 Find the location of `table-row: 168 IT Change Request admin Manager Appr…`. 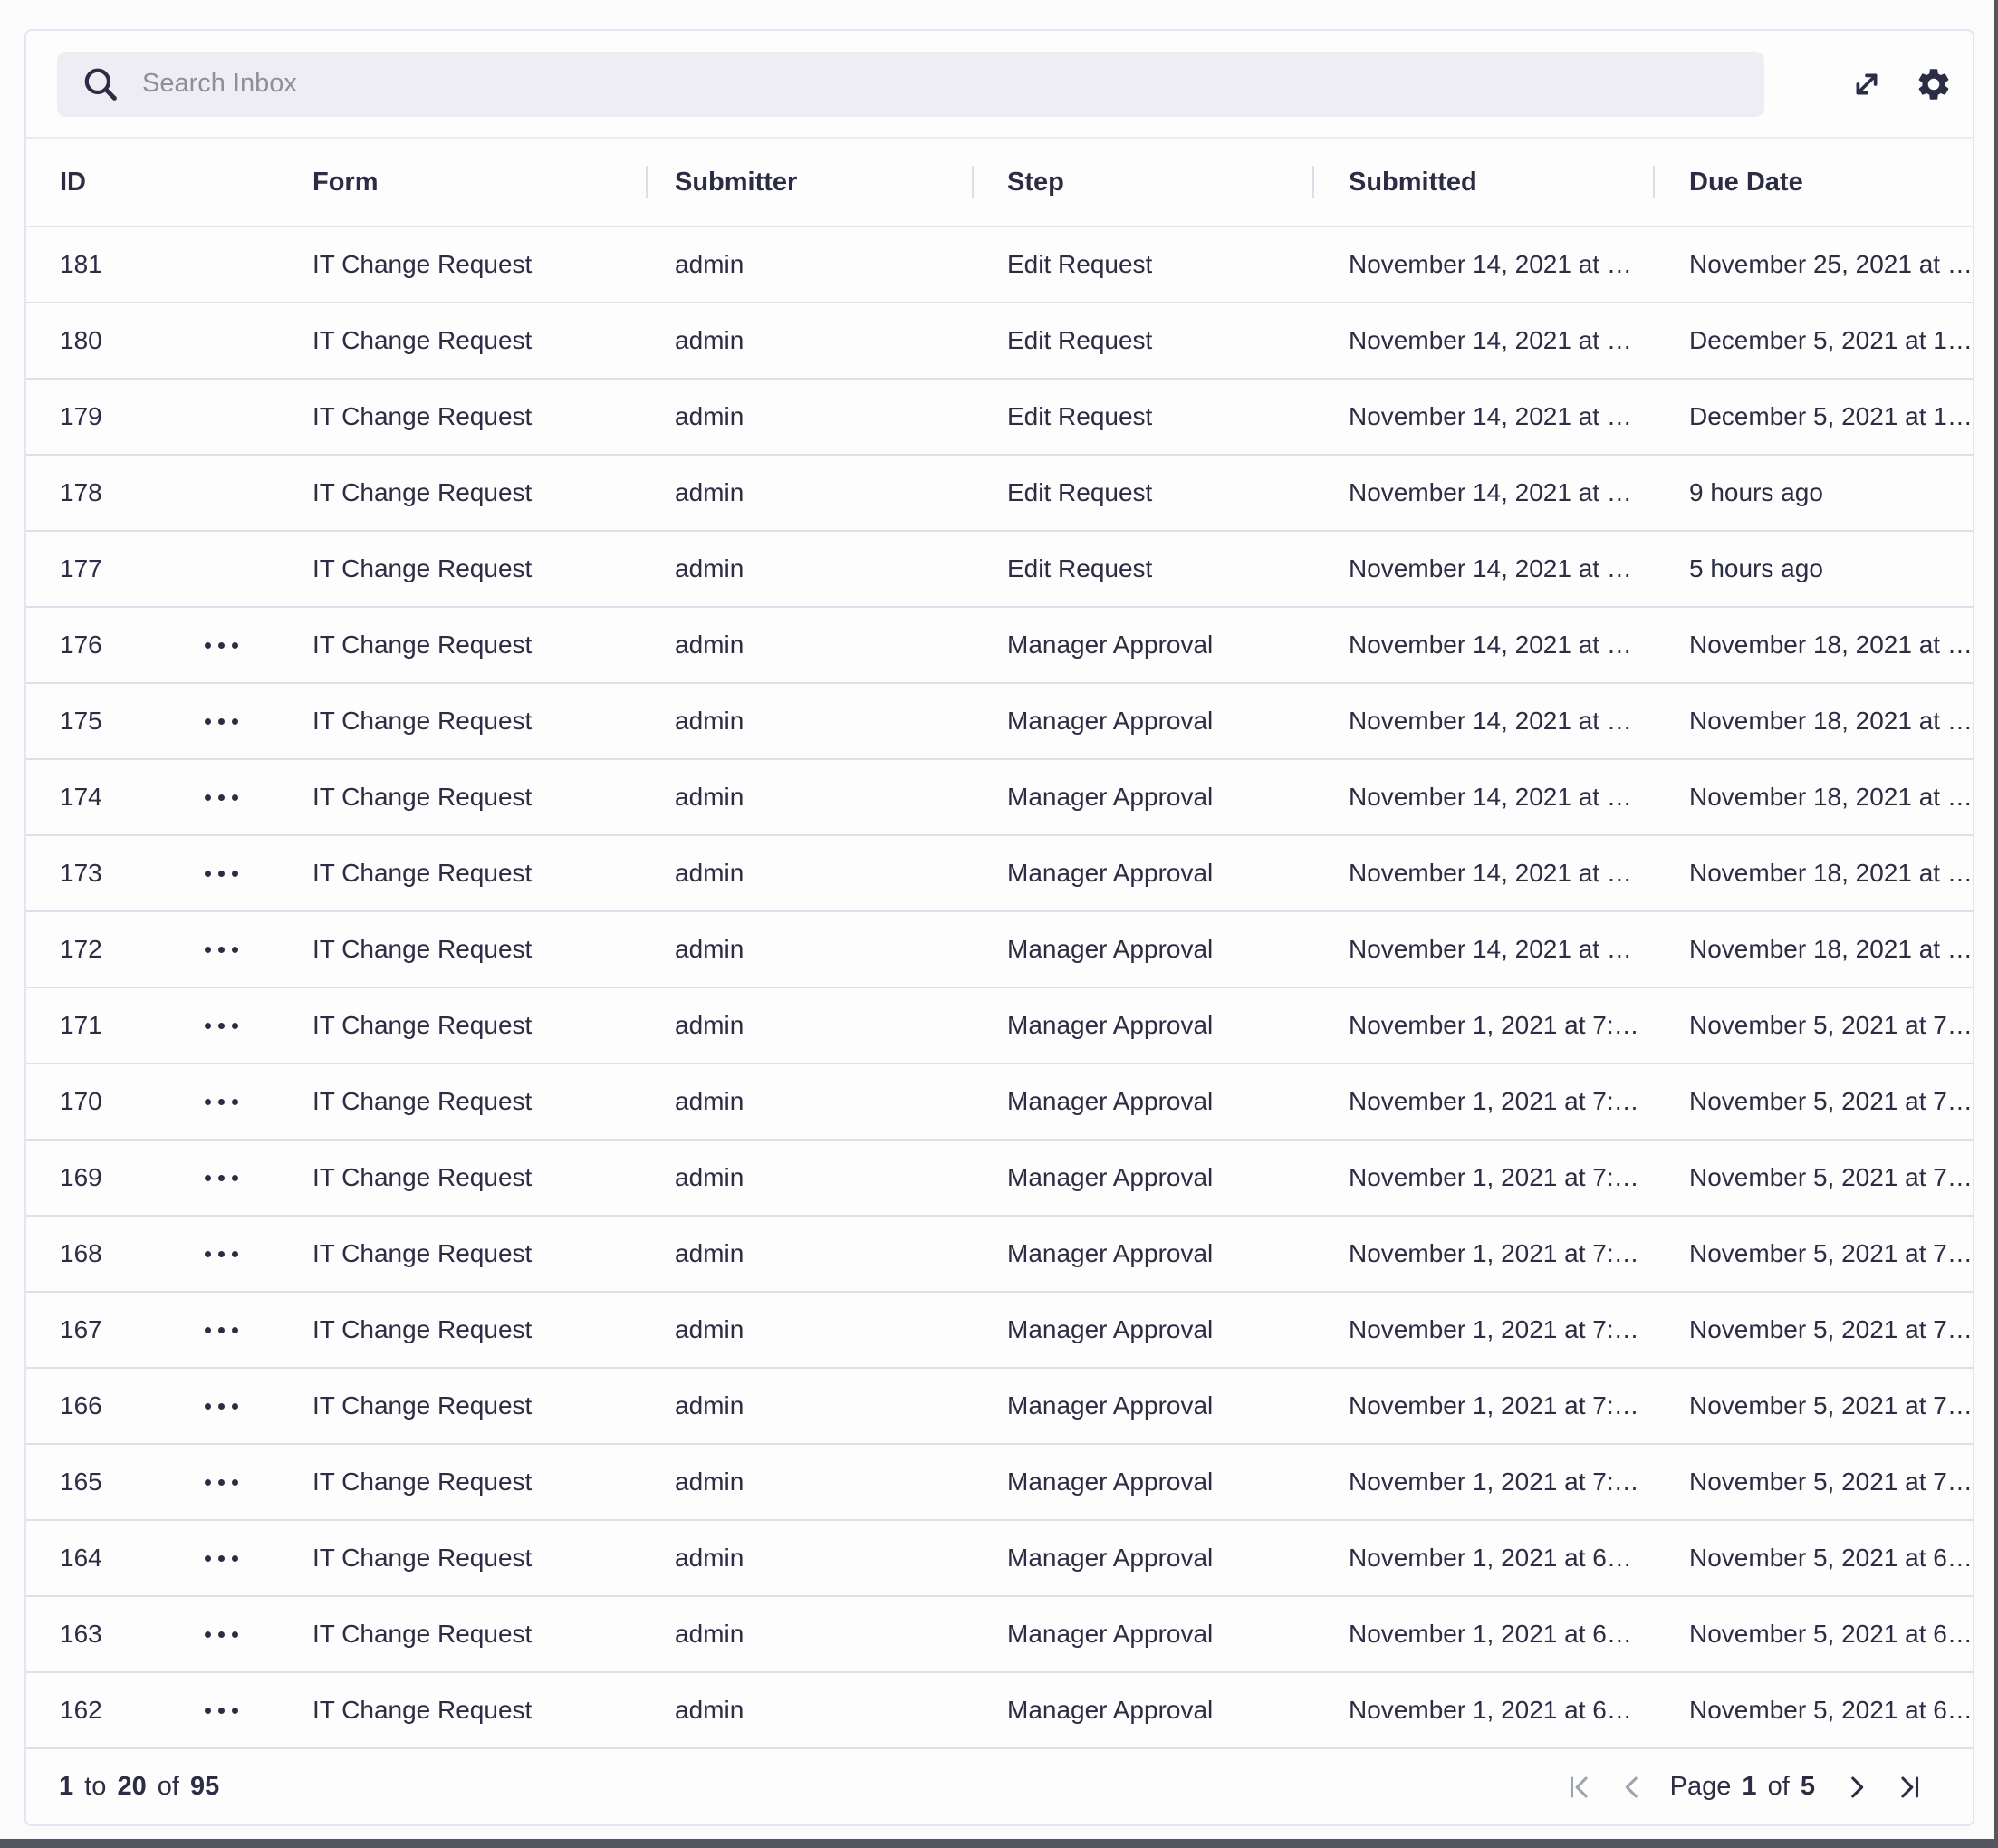

table-row: 168 IT Change Request admin Manager Appr… is located at coordinates (1000, 1255).